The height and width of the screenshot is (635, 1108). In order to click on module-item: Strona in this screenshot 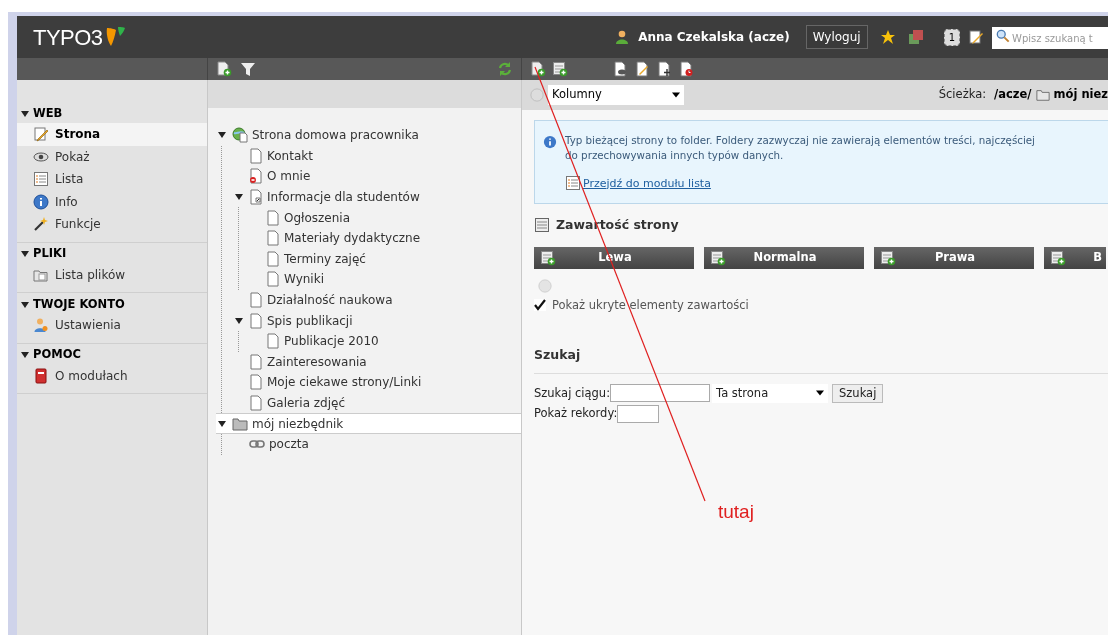, I will do `click(112, 134)`.